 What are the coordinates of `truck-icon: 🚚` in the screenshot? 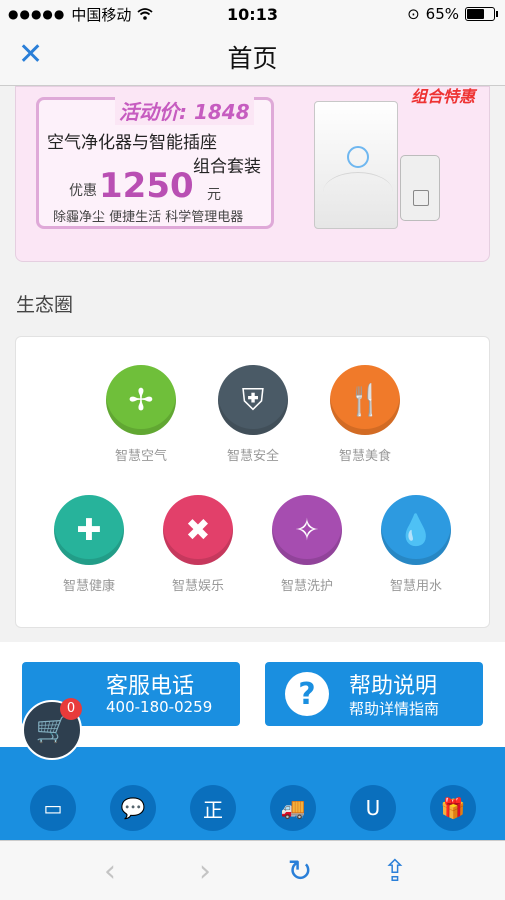 It's located at (293, 808).